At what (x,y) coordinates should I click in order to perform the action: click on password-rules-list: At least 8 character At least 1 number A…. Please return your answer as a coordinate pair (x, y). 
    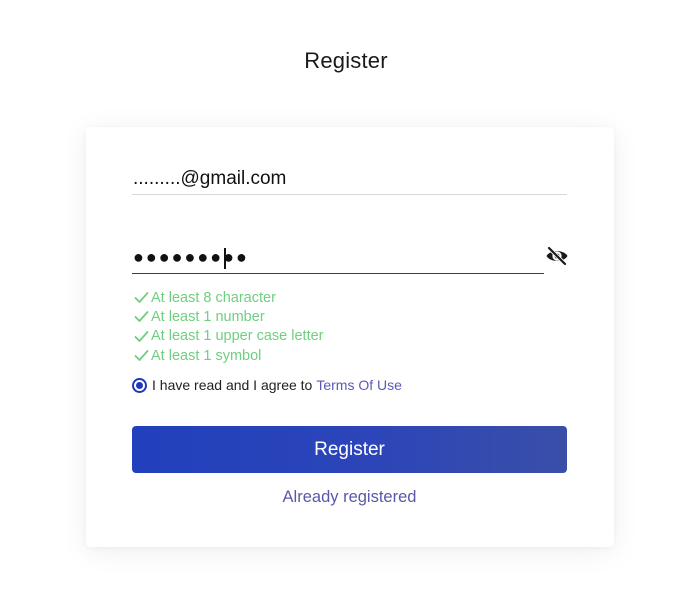
    Looking at the image, I should click on (334, 326).